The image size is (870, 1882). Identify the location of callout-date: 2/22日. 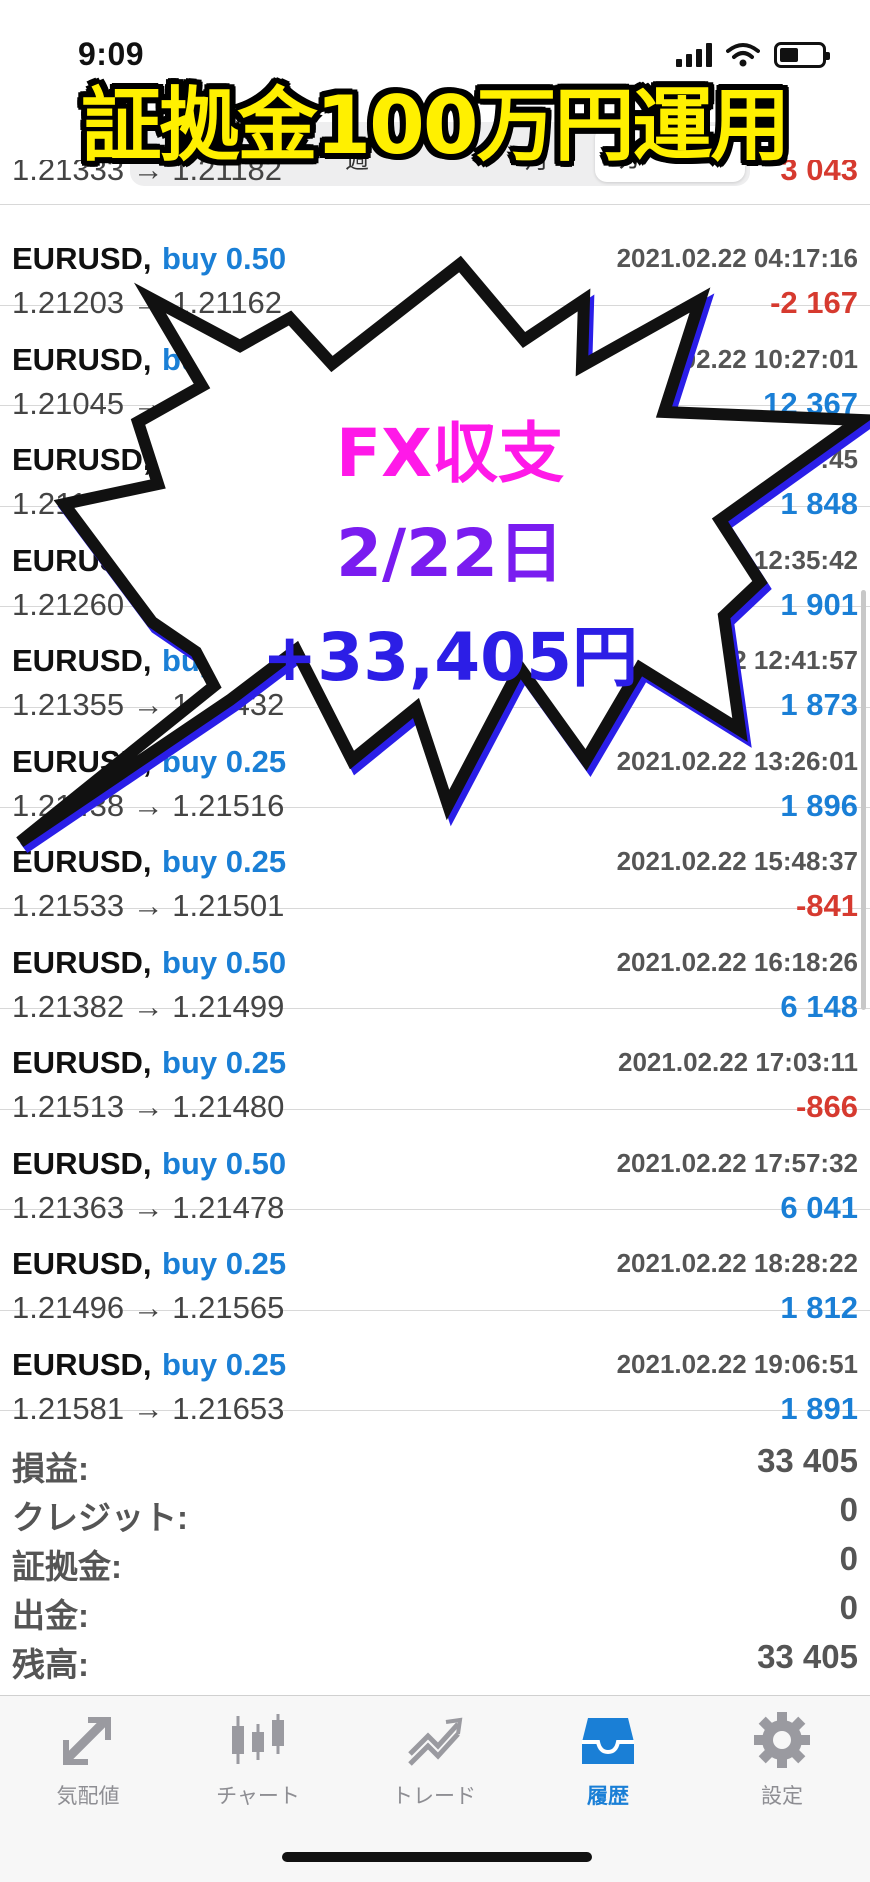
(450, 553).